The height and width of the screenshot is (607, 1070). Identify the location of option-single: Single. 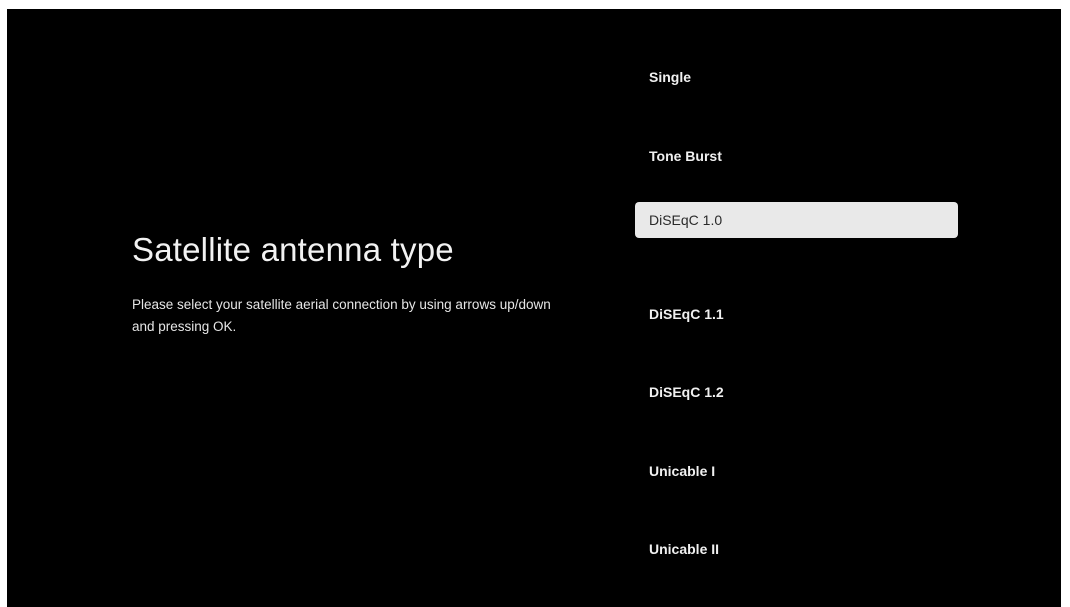
(796, 77).